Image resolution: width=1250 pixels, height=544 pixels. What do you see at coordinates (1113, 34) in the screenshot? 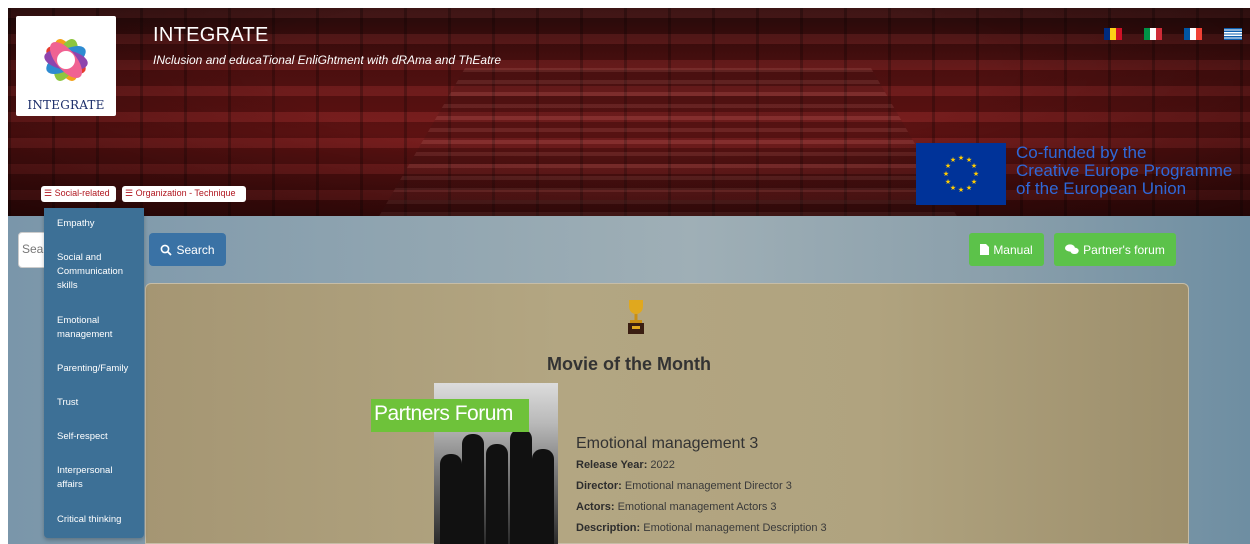
I see `romania-flag-icon` at bounding box center [1113, 34].